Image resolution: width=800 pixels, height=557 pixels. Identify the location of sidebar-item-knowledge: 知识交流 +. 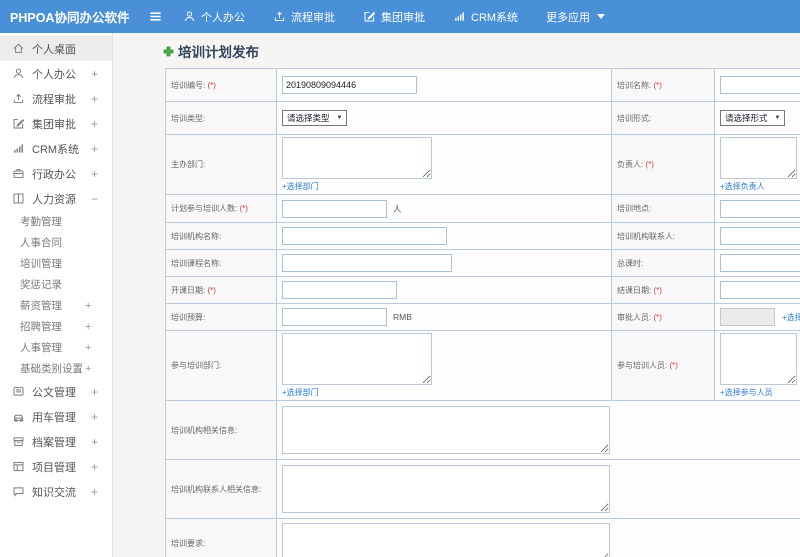
(56, 491).